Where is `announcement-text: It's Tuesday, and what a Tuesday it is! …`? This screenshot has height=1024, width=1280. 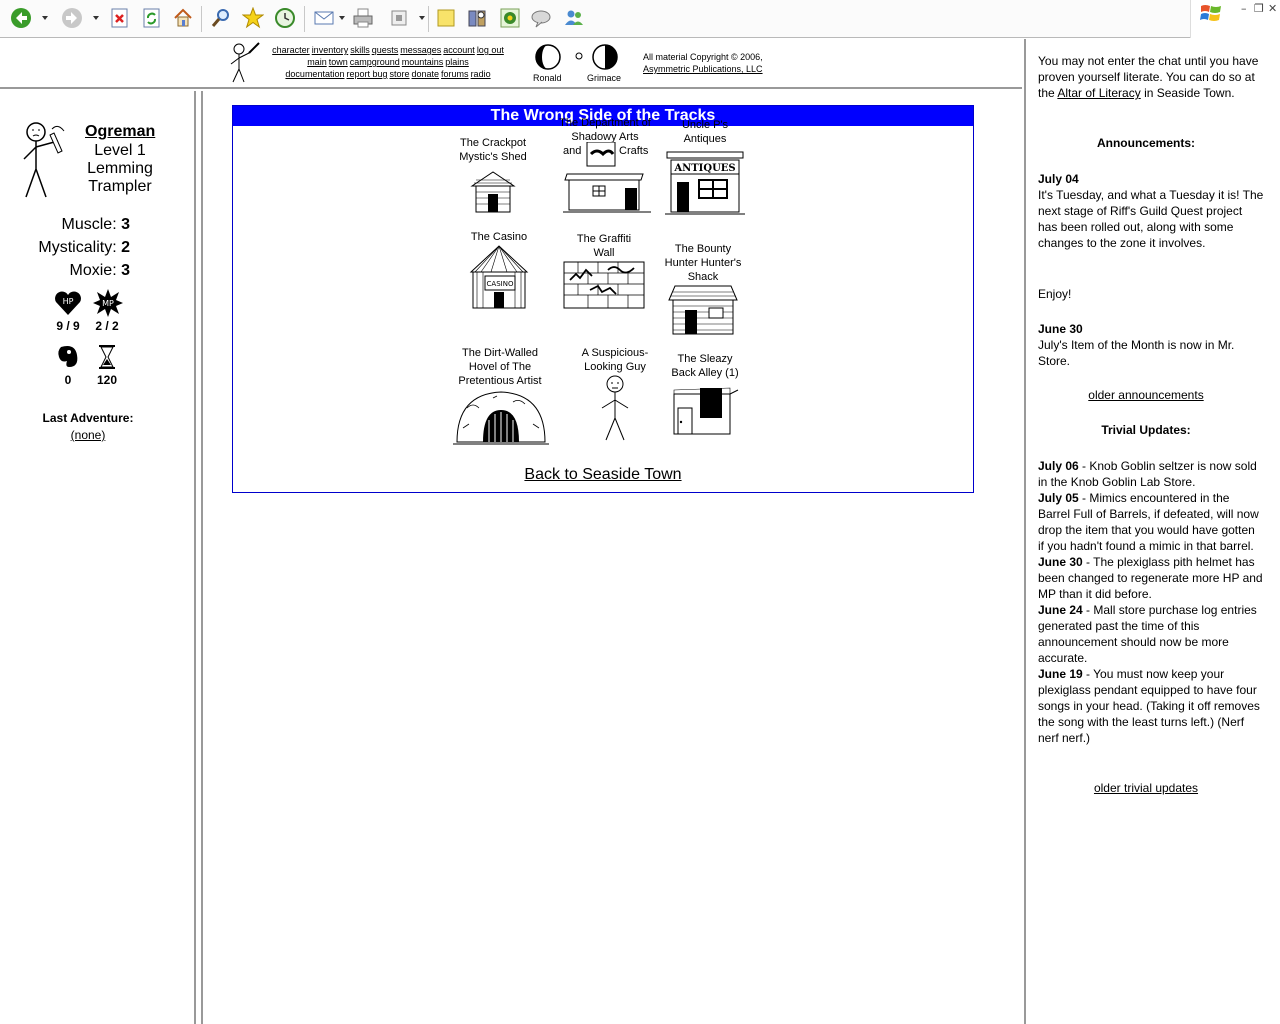
announcement-text: It's Tuesday, and what a Tuesday it is! … is located at coordinates (1151, 219).